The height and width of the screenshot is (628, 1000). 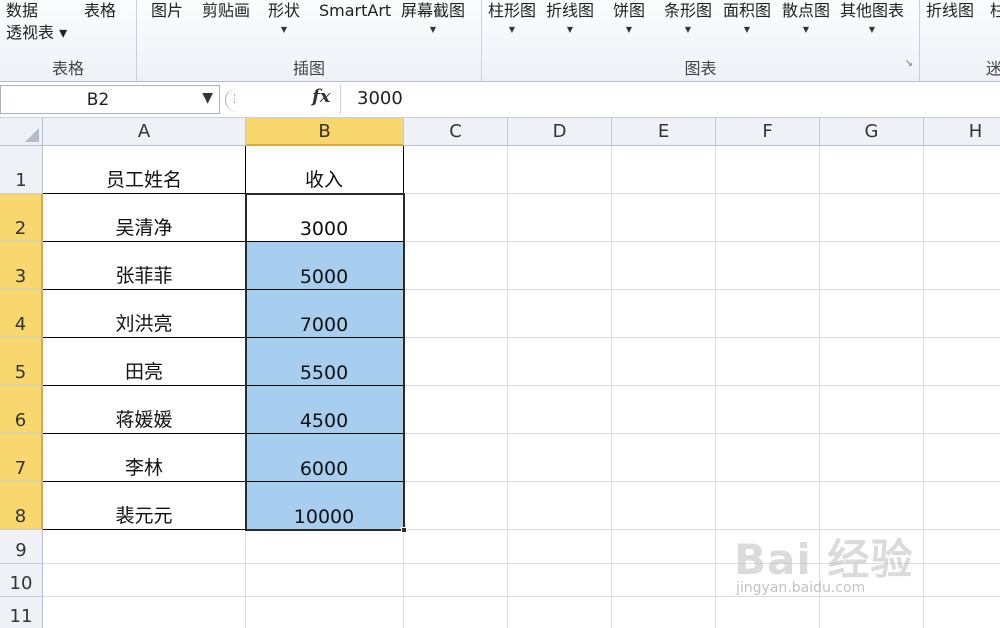 I want to click on cell-a2: 吴清净, so click(x=144, y=218).